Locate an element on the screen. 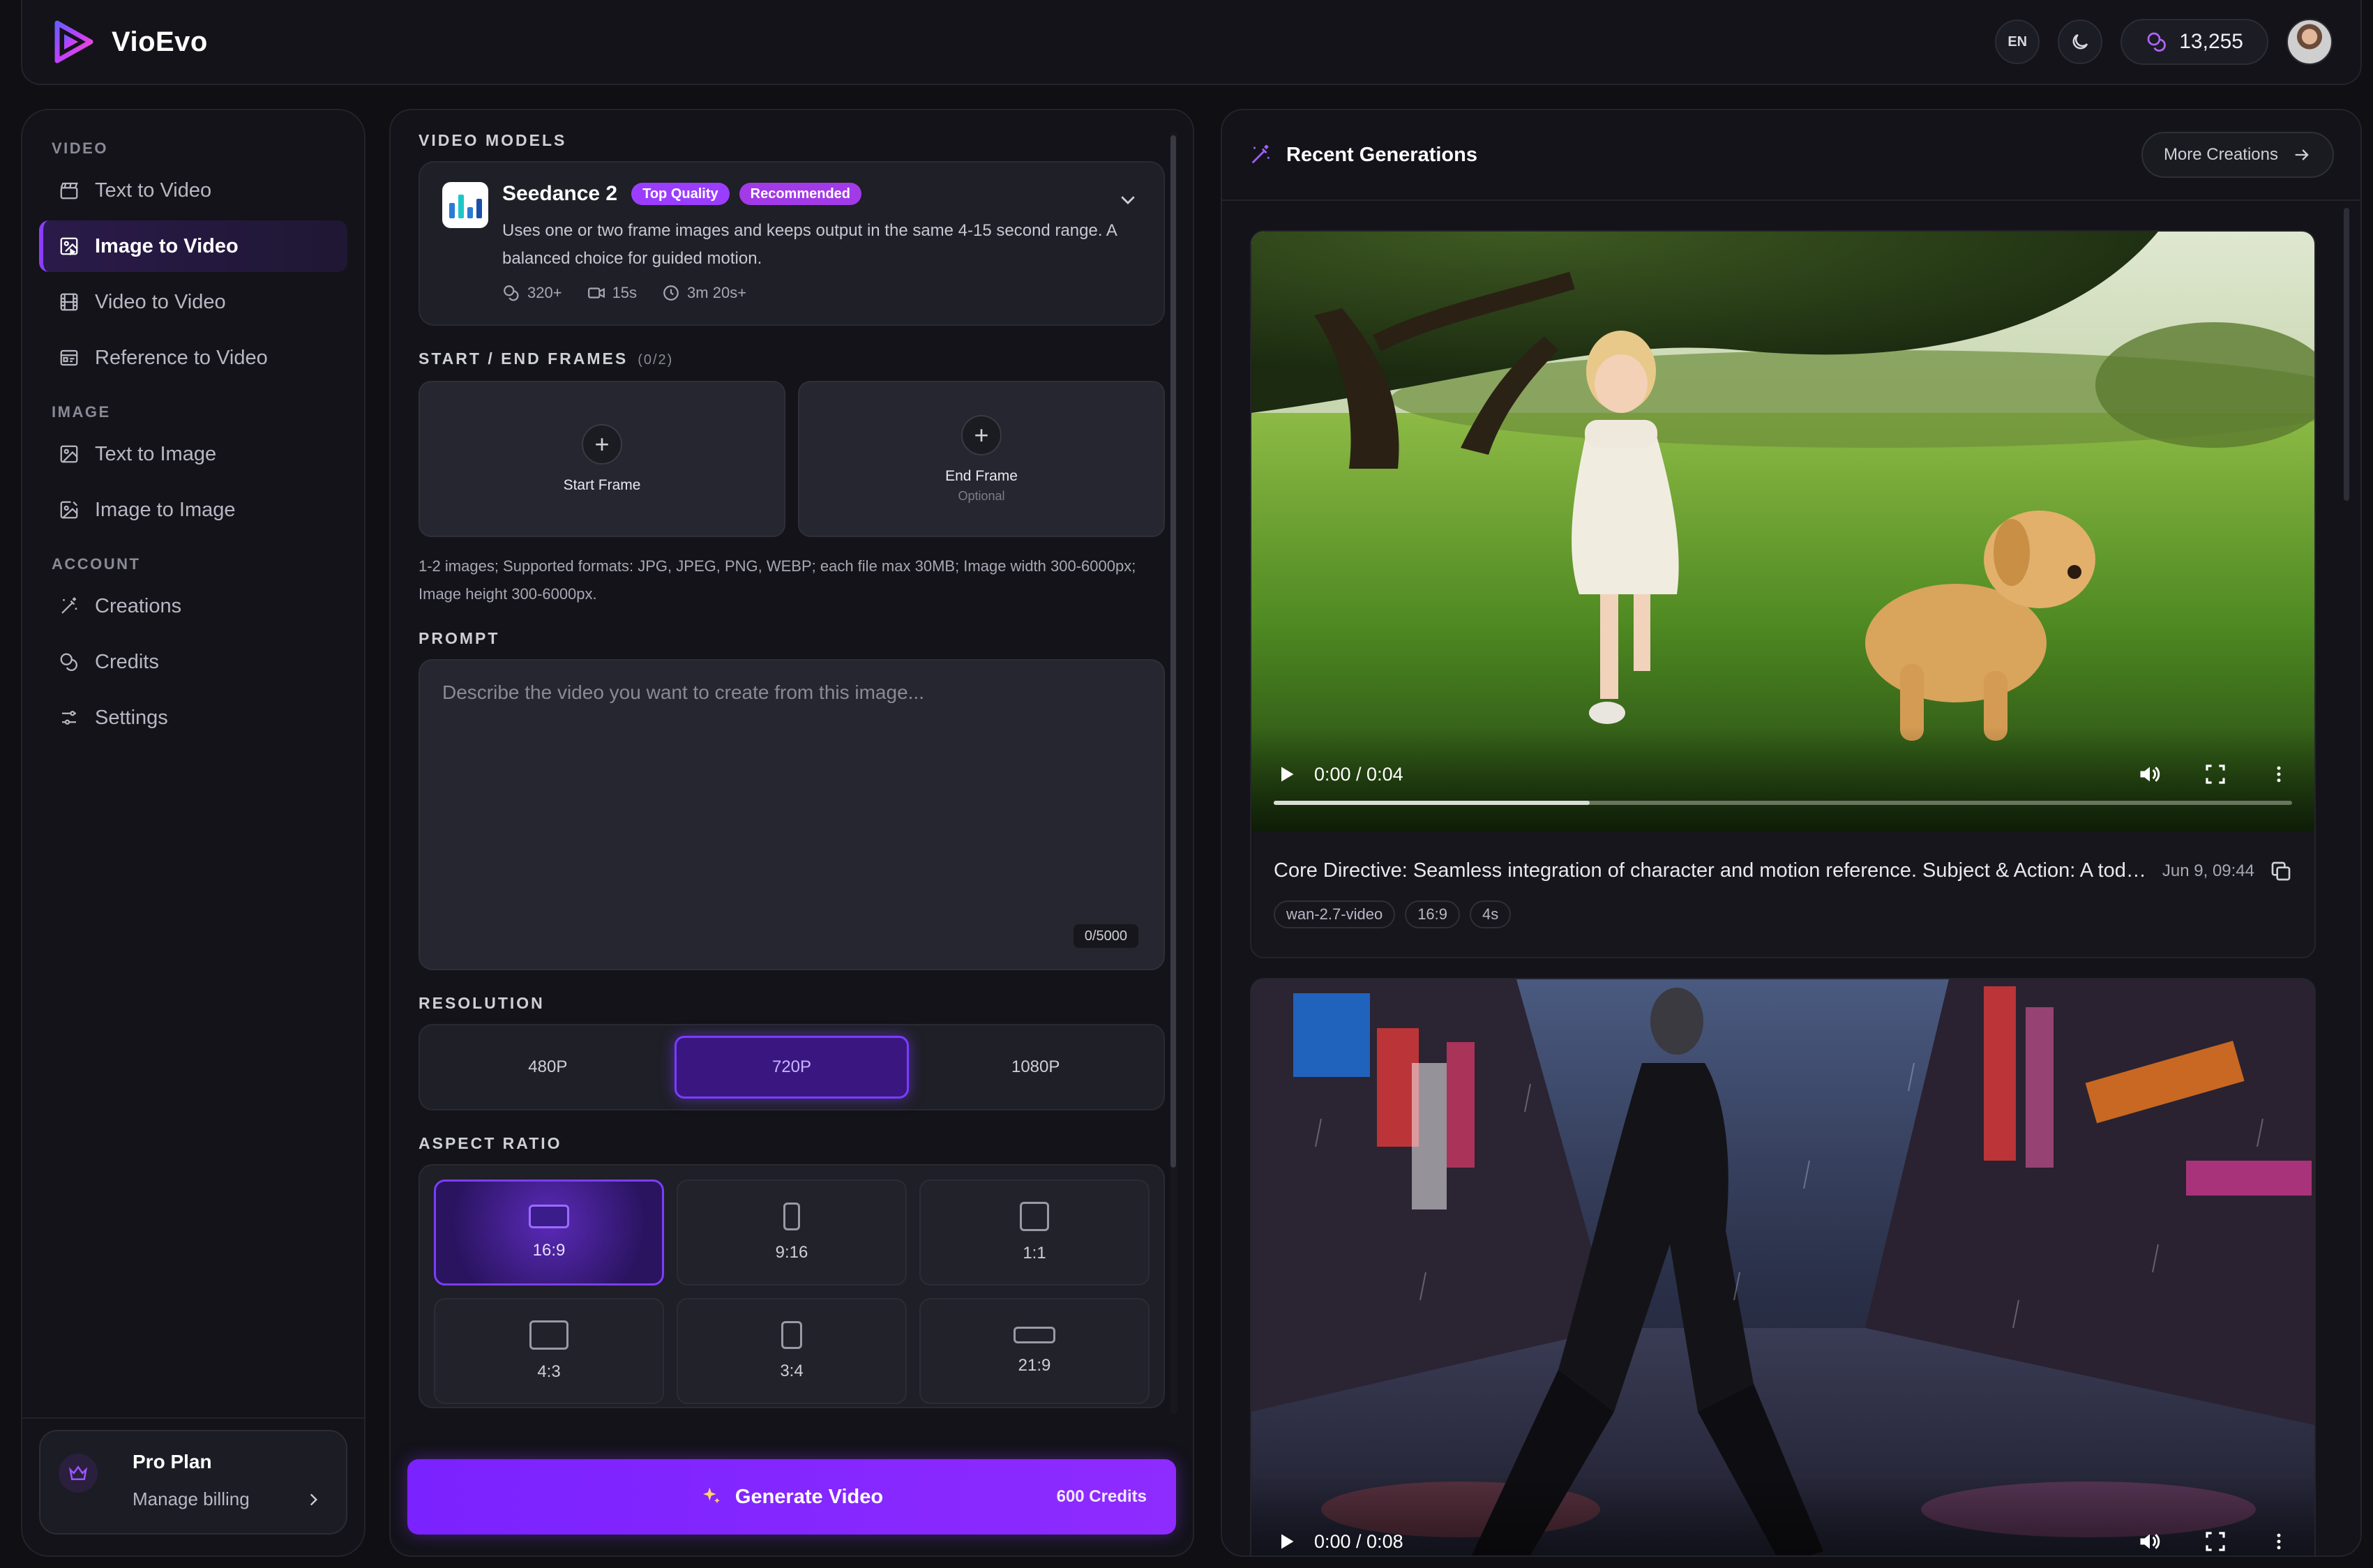  more-creations-button: More Creations is located at coordinates (2237, 155).